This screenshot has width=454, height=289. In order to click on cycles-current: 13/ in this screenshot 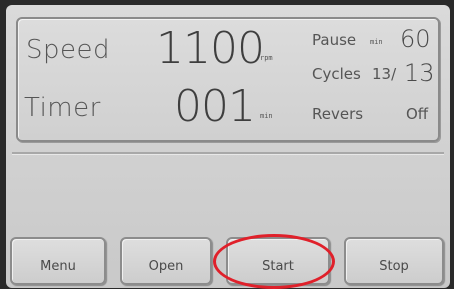, I will do `click(384, 74)`.